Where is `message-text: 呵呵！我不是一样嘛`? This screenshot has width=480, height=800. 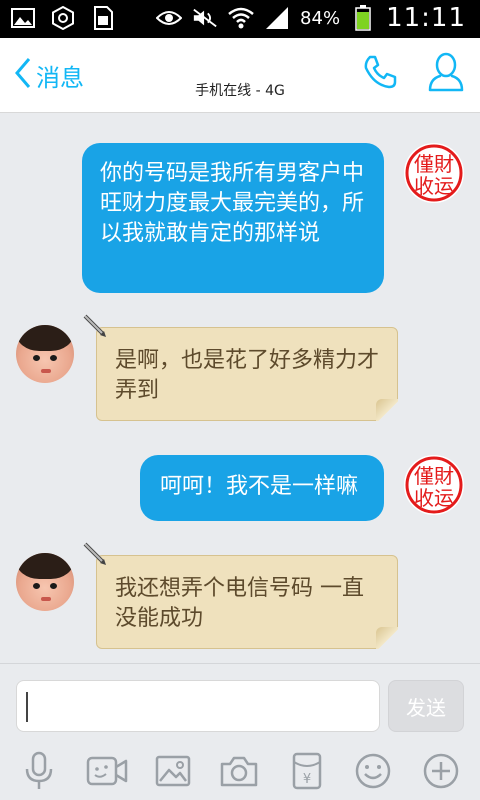
message-text: 呵呵！我不是一样嘛 is located at coordinates (259, 486).